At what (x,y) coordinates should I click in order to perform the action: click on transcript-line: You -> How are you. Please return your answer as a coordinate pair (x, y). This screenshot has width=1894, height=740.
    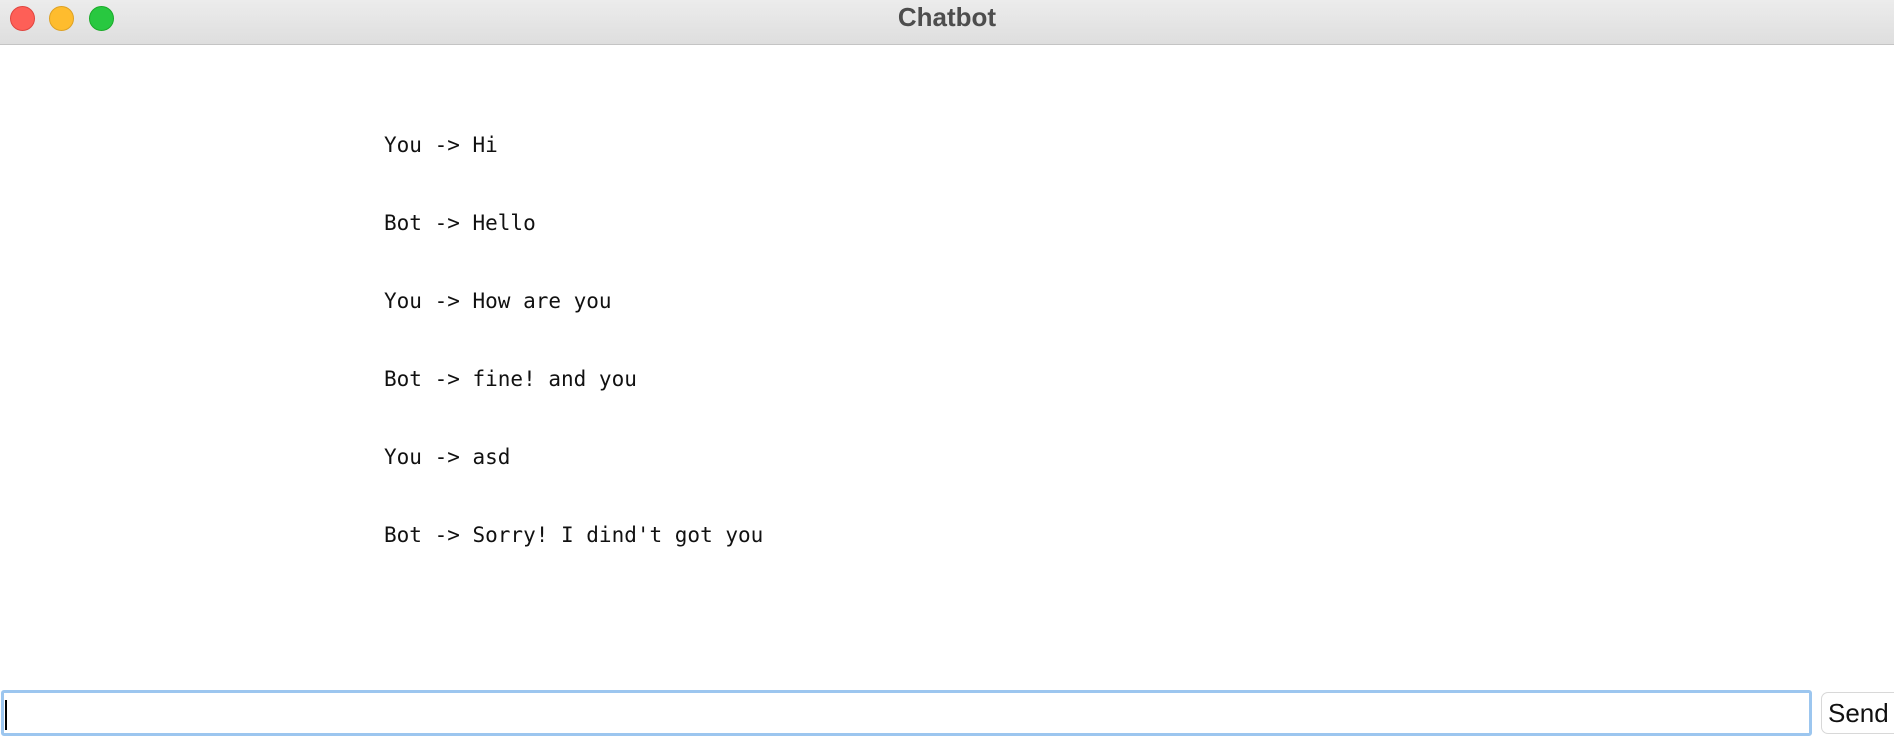
    Looking at the image, I should click on (498, 301).